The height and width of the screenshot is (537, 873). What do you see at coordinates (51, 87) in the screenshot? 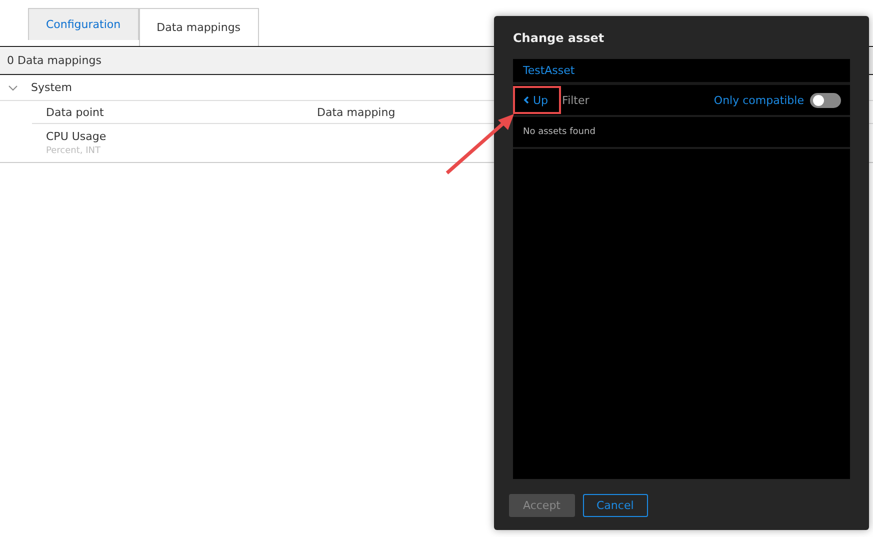
I see `group-label: System` at bounding box center [51, 87].